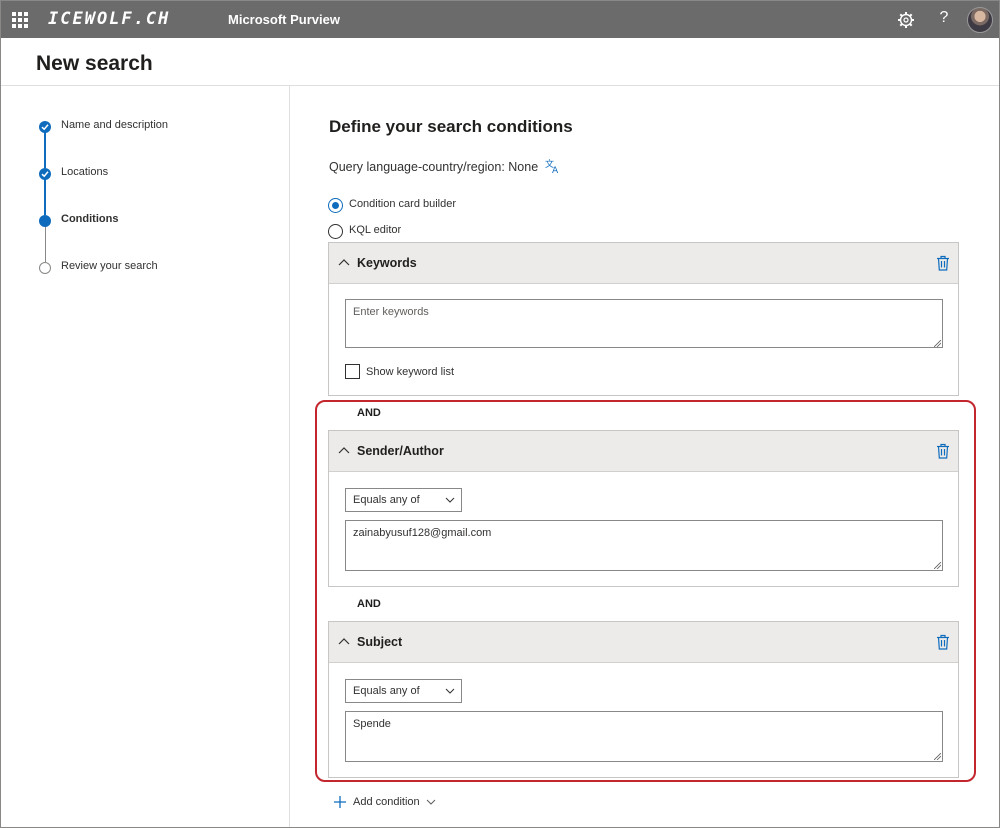 This screenshot has height=828, width=1000. What do you see at coordinates (380, 642) in the screenshot?
I see `card-title: Subject` at bounding box center [380, 642].